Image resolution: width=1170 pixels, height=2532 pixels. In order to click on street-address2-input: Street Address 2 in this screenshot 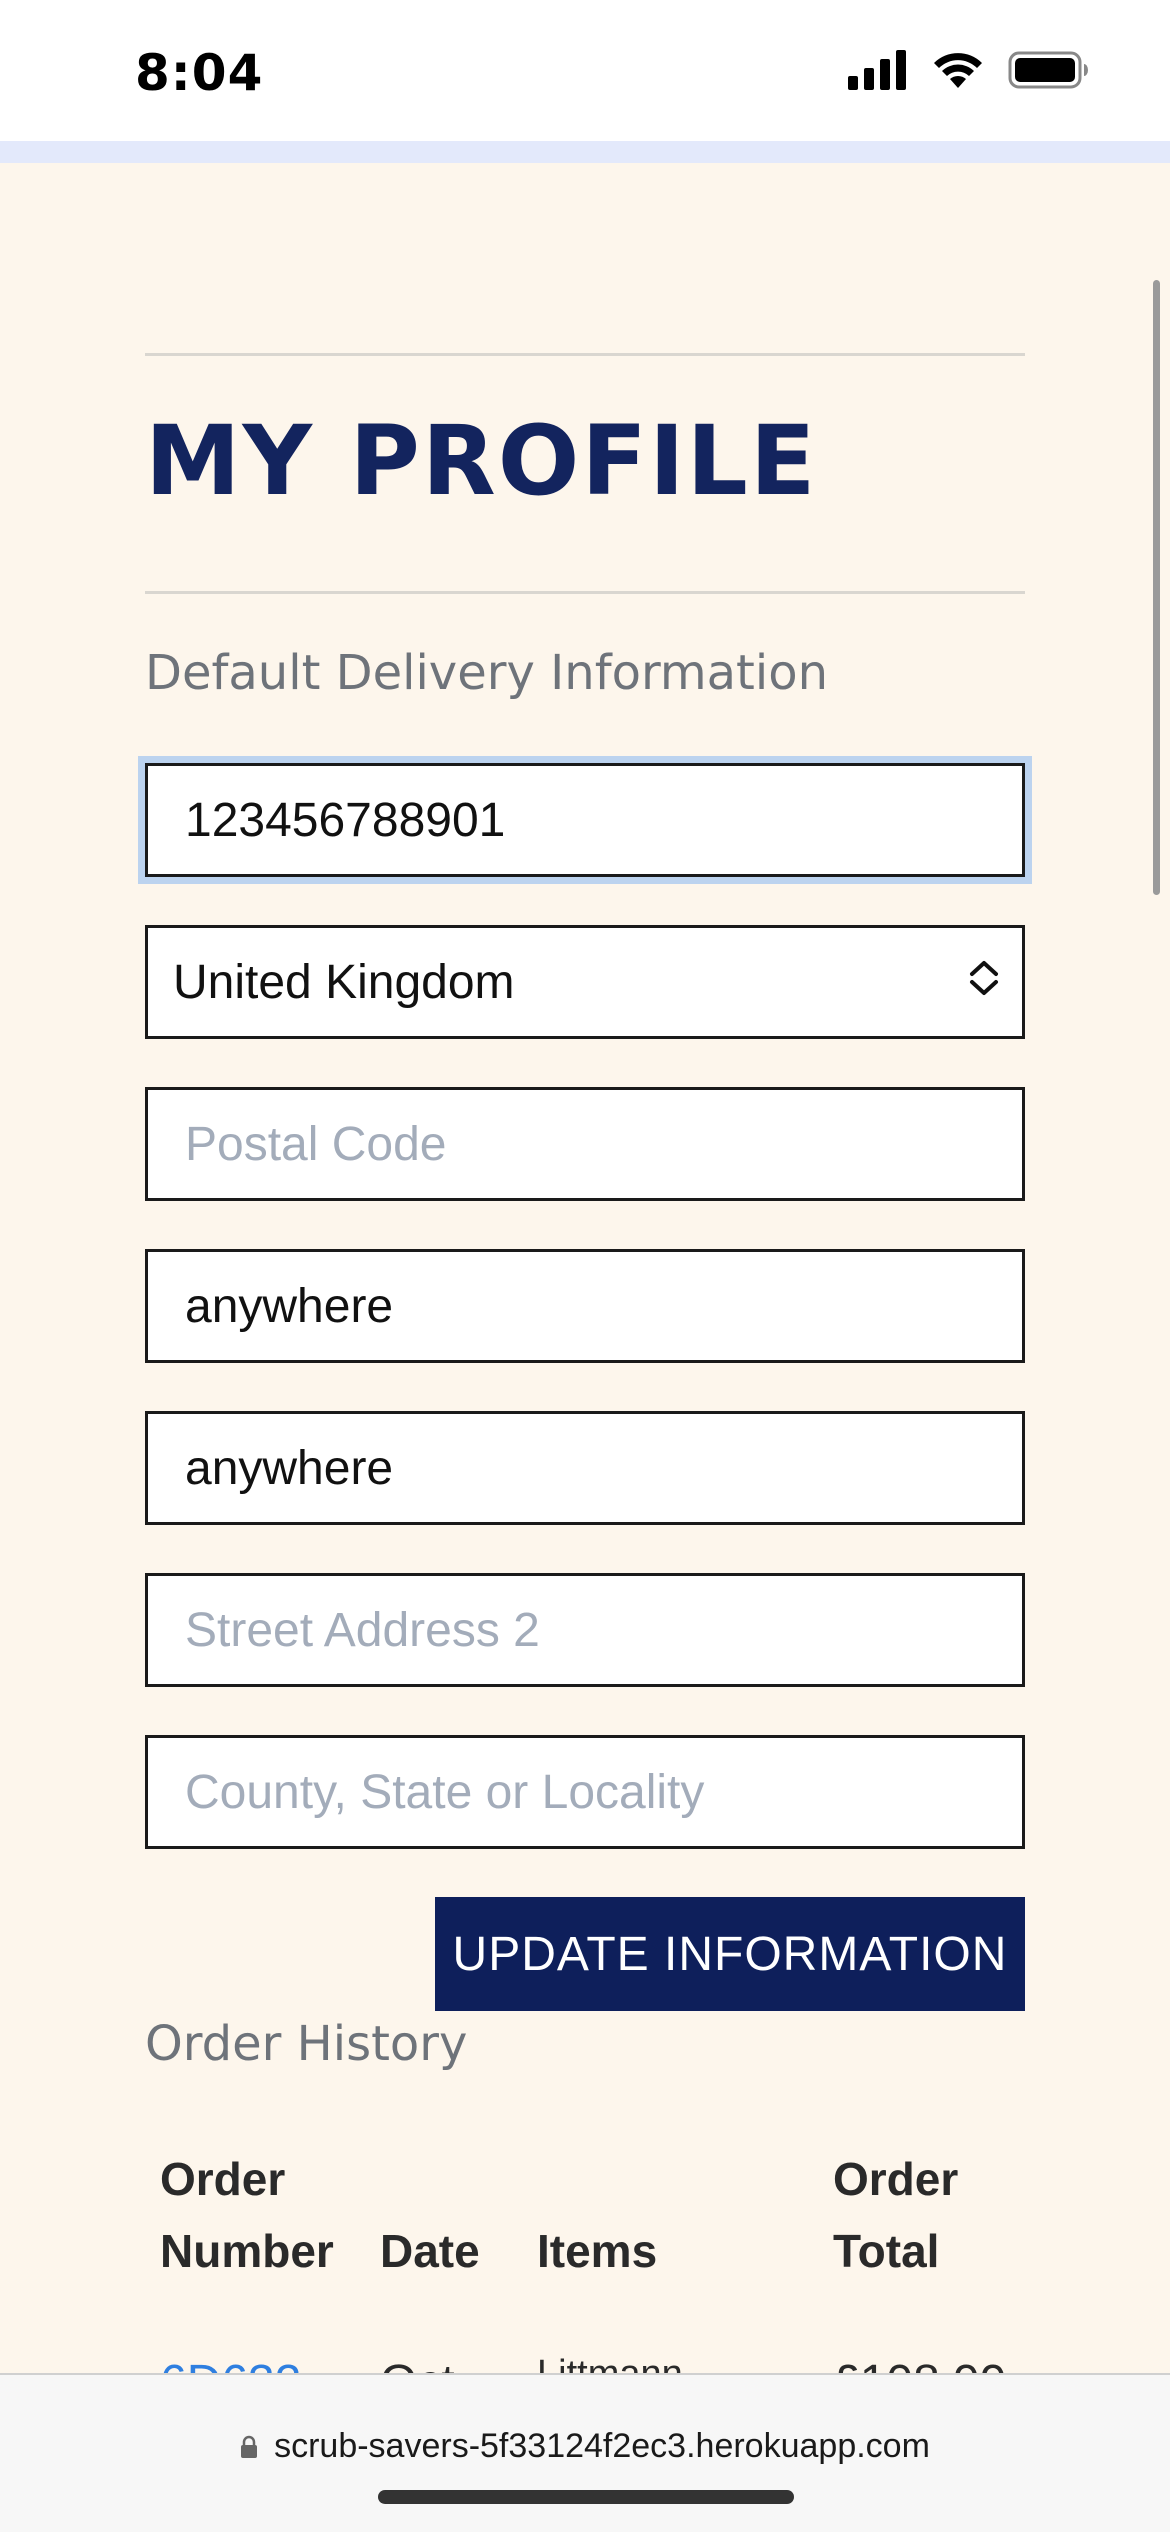, I will do `click(585, 1630)`.